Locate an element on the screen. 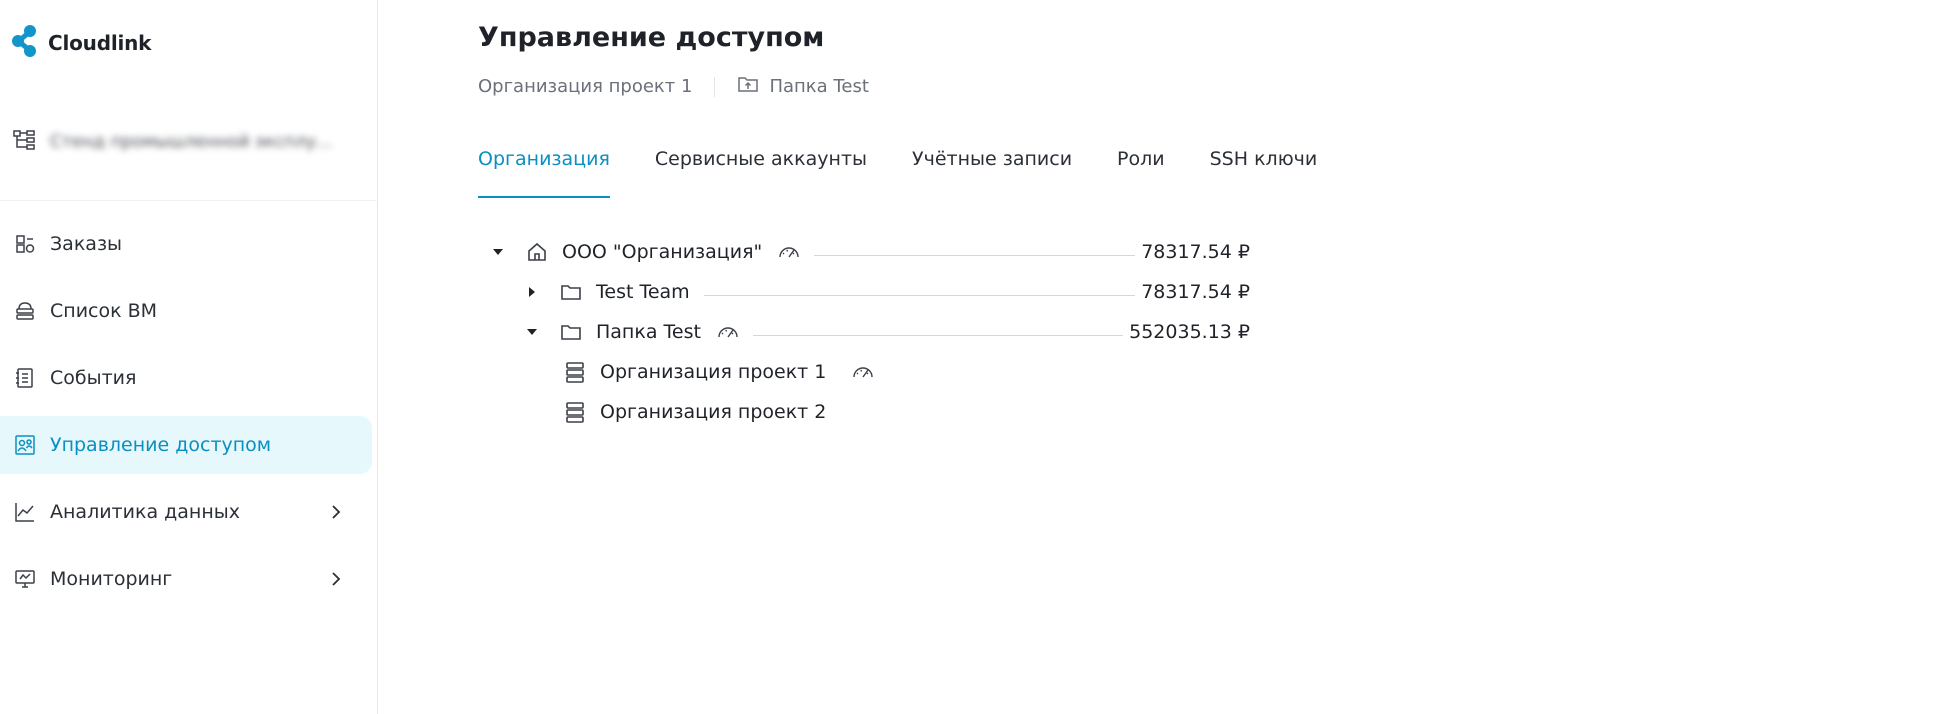 This screenshot has width=1940, height=714. breadcrumb-separator is located at coordinates (715, 86).